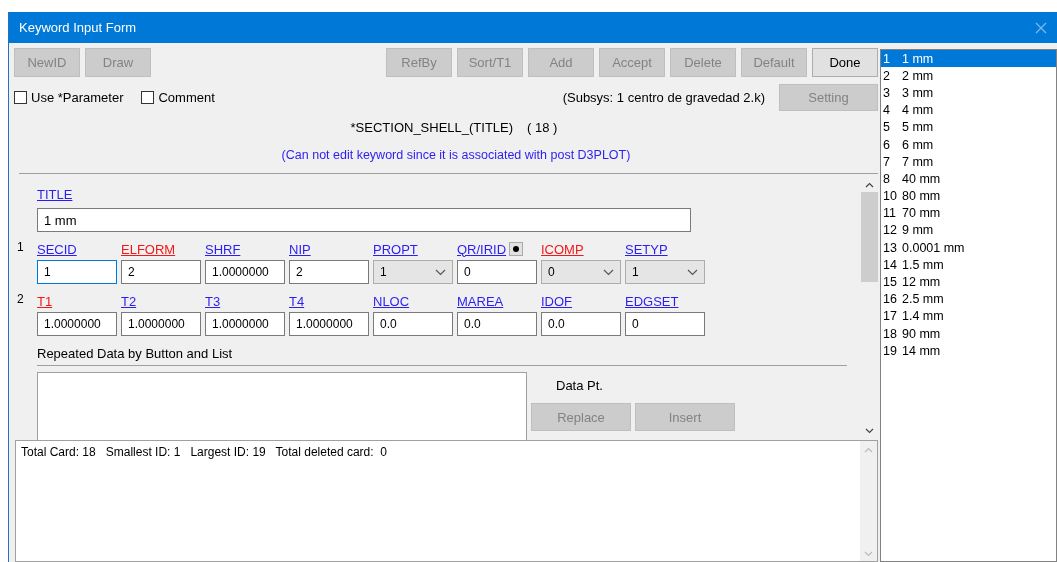  I want to click on notice-text: (Can not edit keyword since it is associated with post D3PLOT), so click(456, 155).